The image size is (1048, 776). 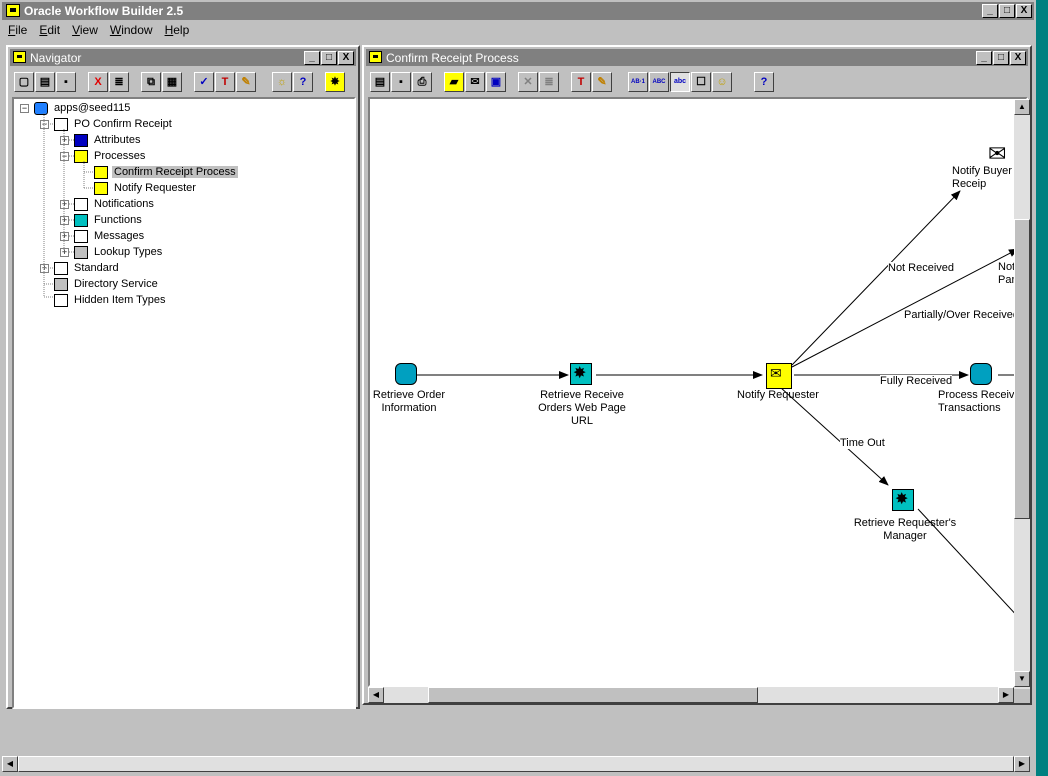 What do you see at coordinates (64, 236) in the screenshot?
I see `tree-expand-messages: +` at bounding box center [64, 236].